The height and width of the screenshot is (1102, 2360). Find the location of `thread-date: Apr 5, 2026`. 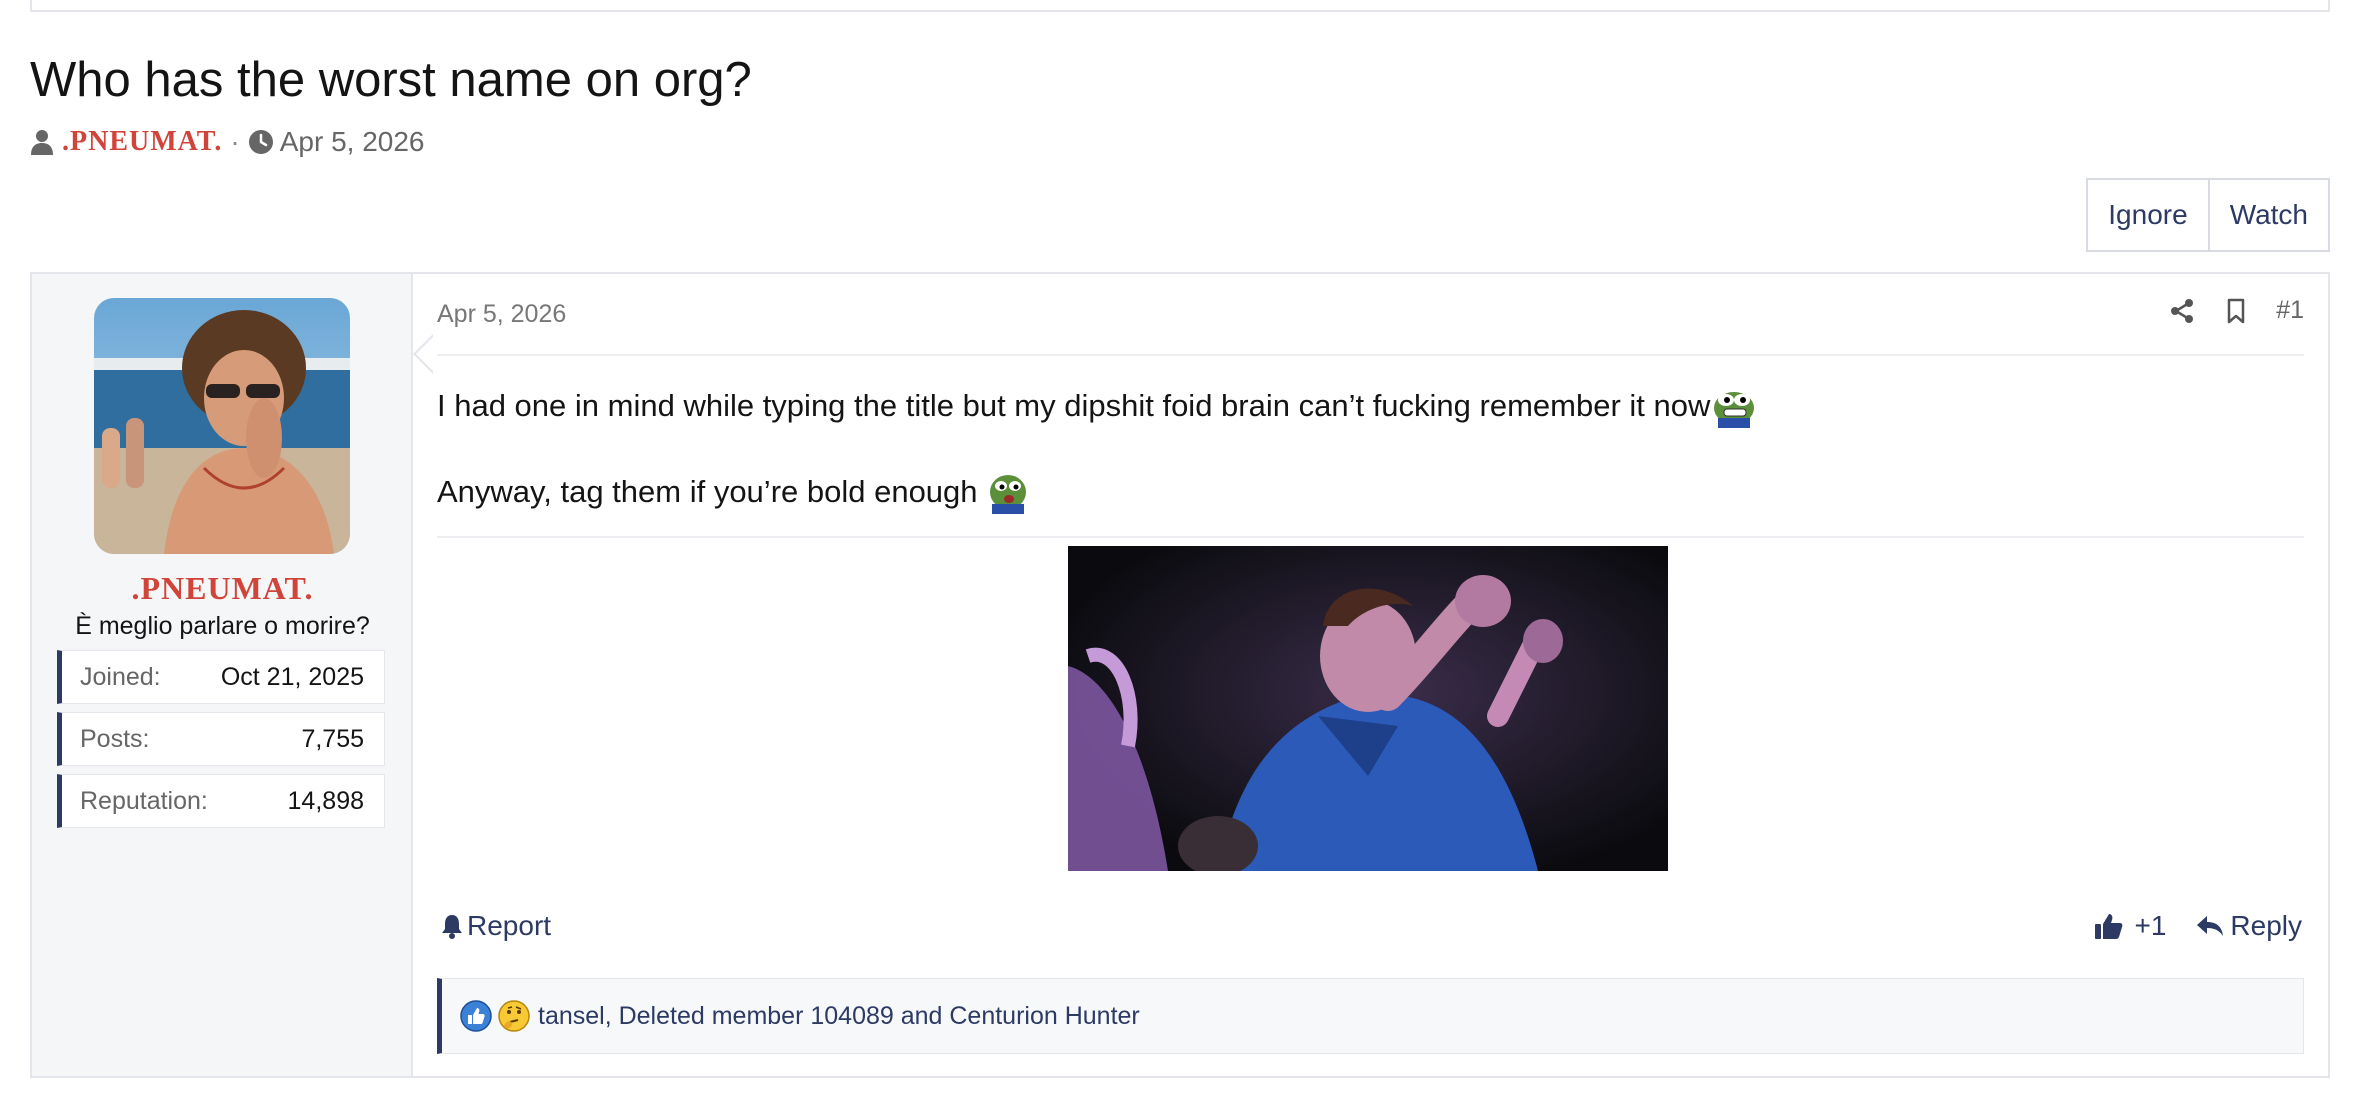

thread-date: Apr 5, 2026 is located at coordinates (352, 142).